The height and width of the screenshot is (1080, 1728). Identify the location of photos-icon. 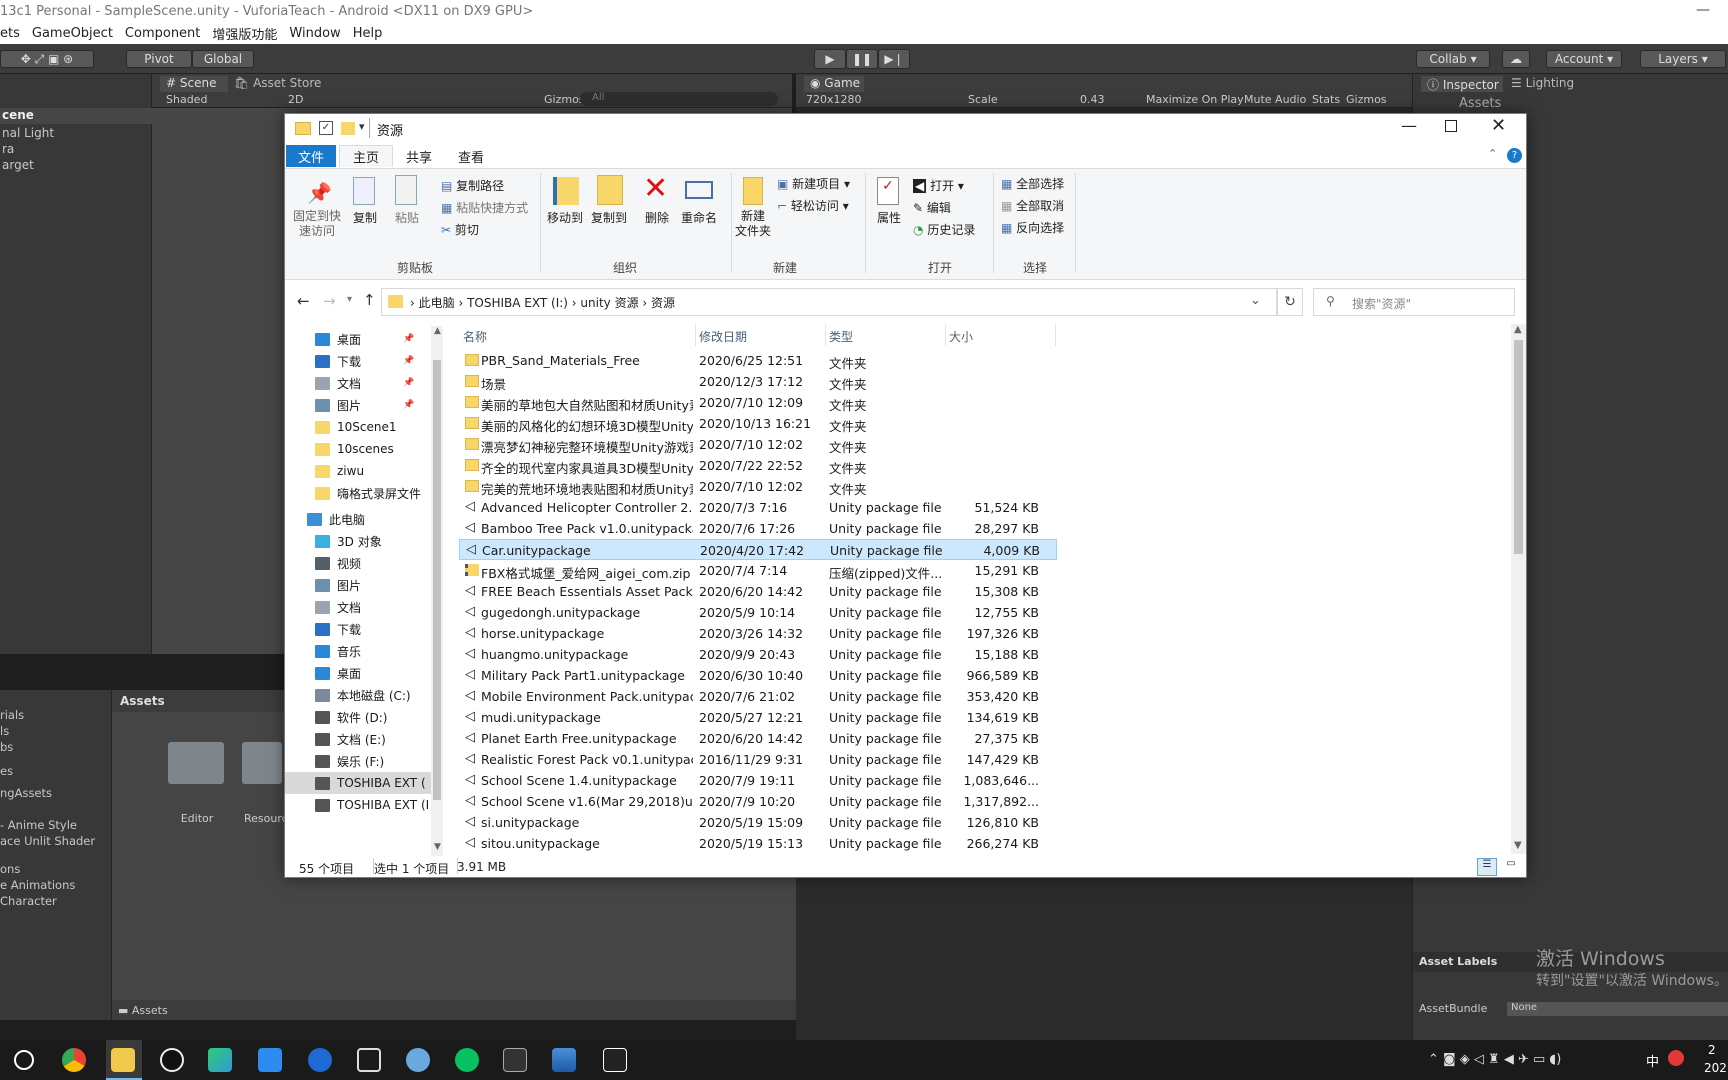
(564, 1060).